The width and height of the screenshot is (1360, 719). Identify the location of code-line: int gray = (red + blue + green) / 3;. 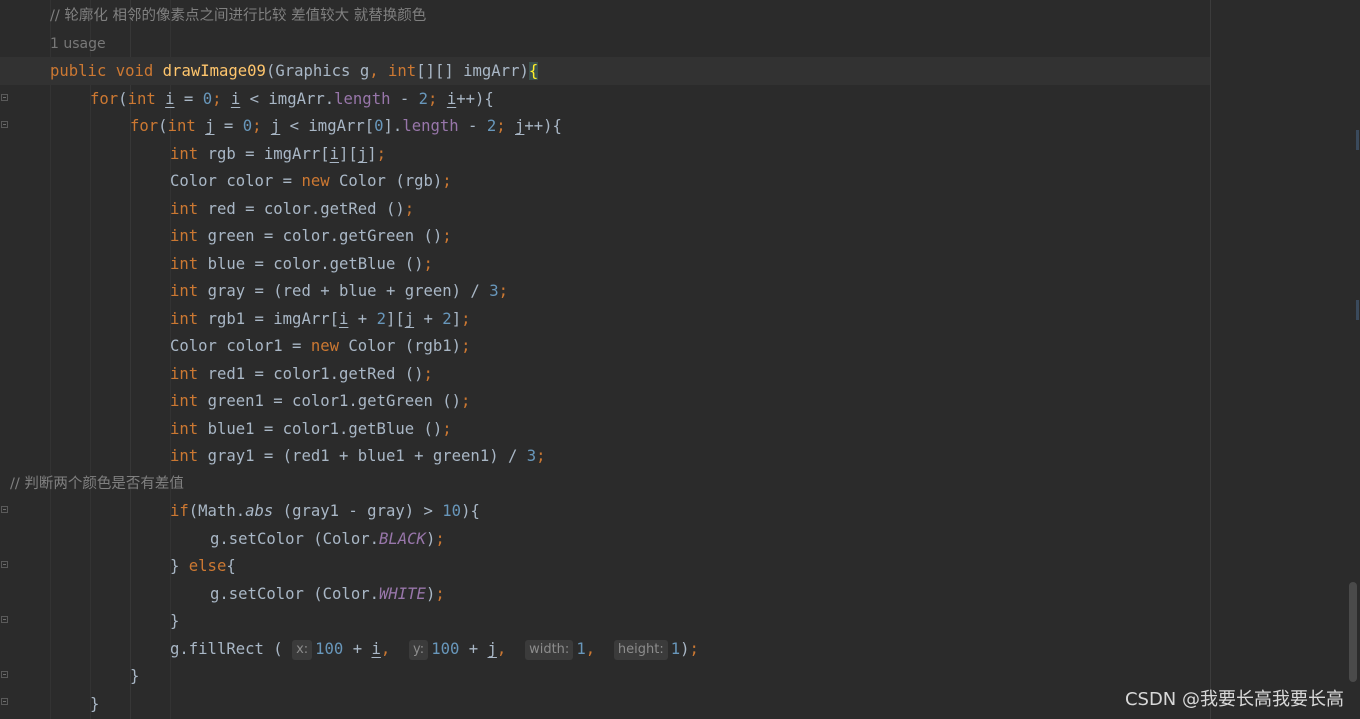
(680, 291).